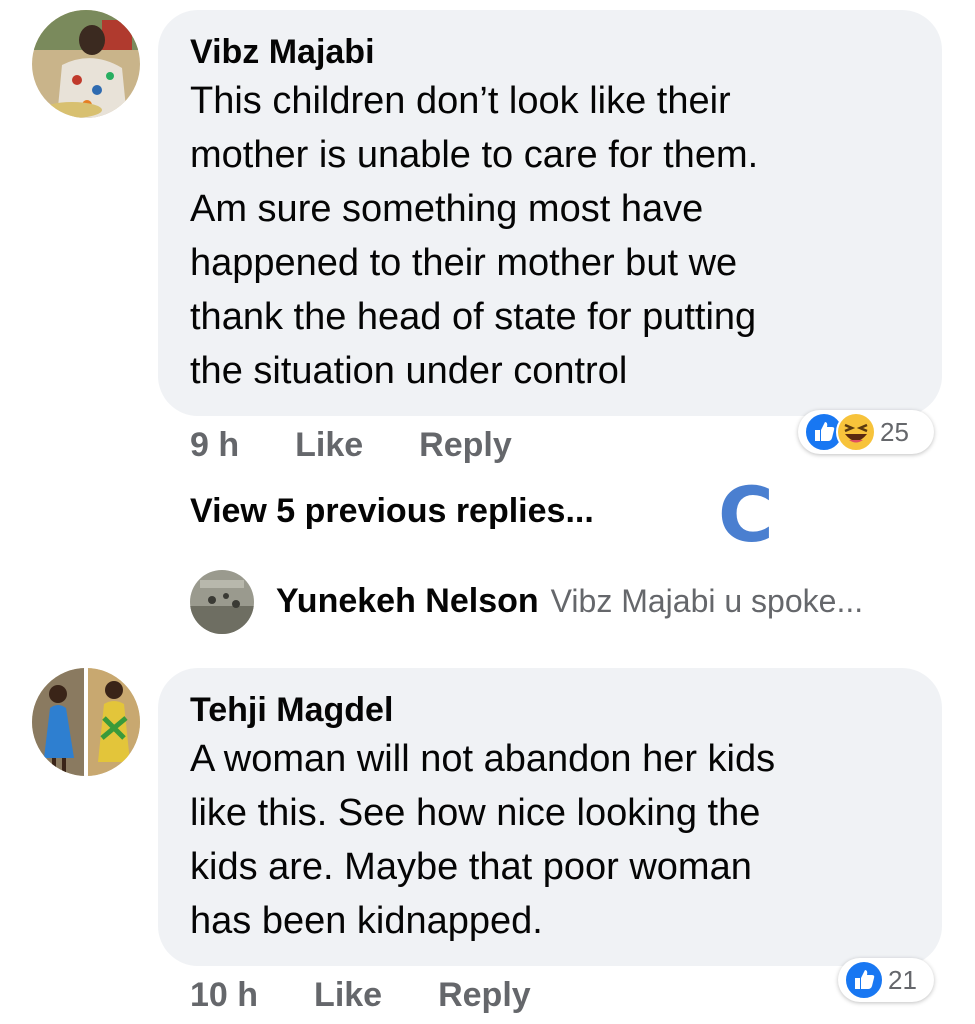 The height and width of the screenshot is (1024, 975). I want to click on comment-timestamp: 10 h, so click(224, 995).